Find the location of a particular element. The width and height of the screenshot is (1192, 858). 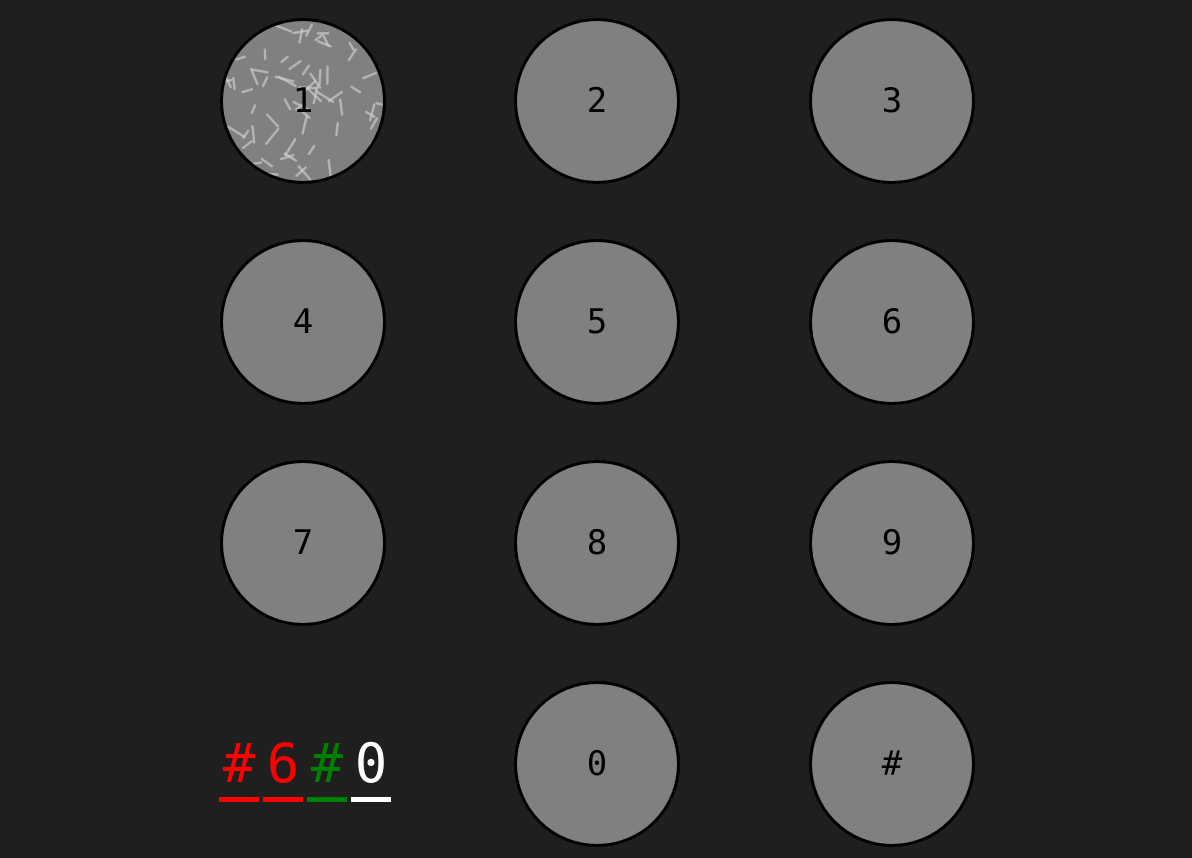

key-9: 9 is located at coordinates (892, 543).